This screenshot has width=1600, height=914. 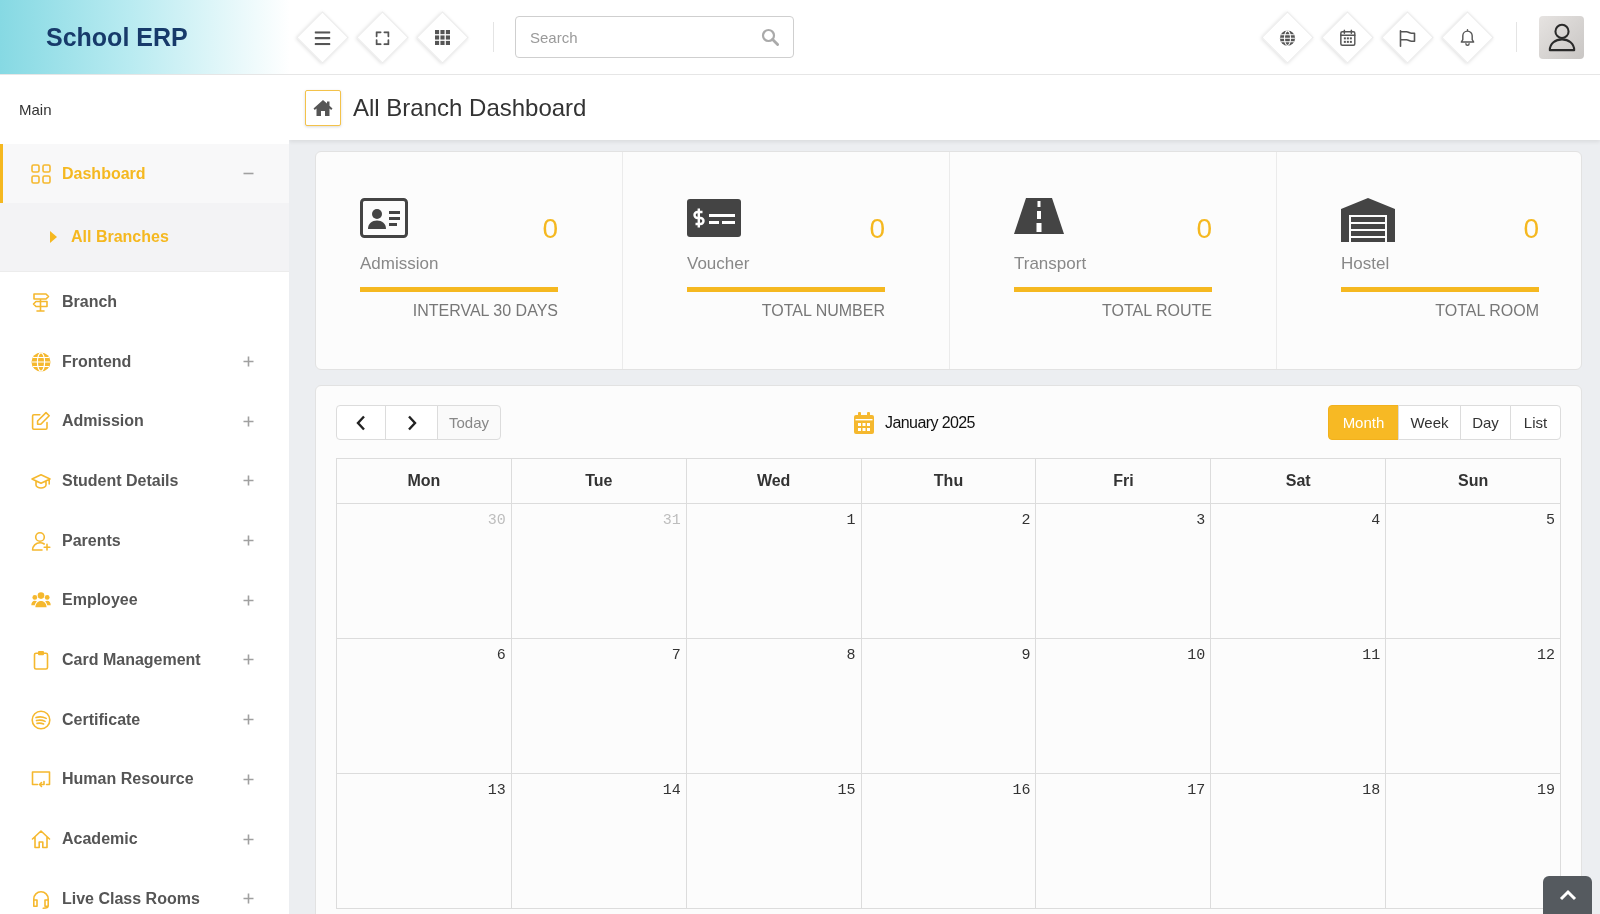 I want to click on day-number: 13, so click(x=496, y=791).